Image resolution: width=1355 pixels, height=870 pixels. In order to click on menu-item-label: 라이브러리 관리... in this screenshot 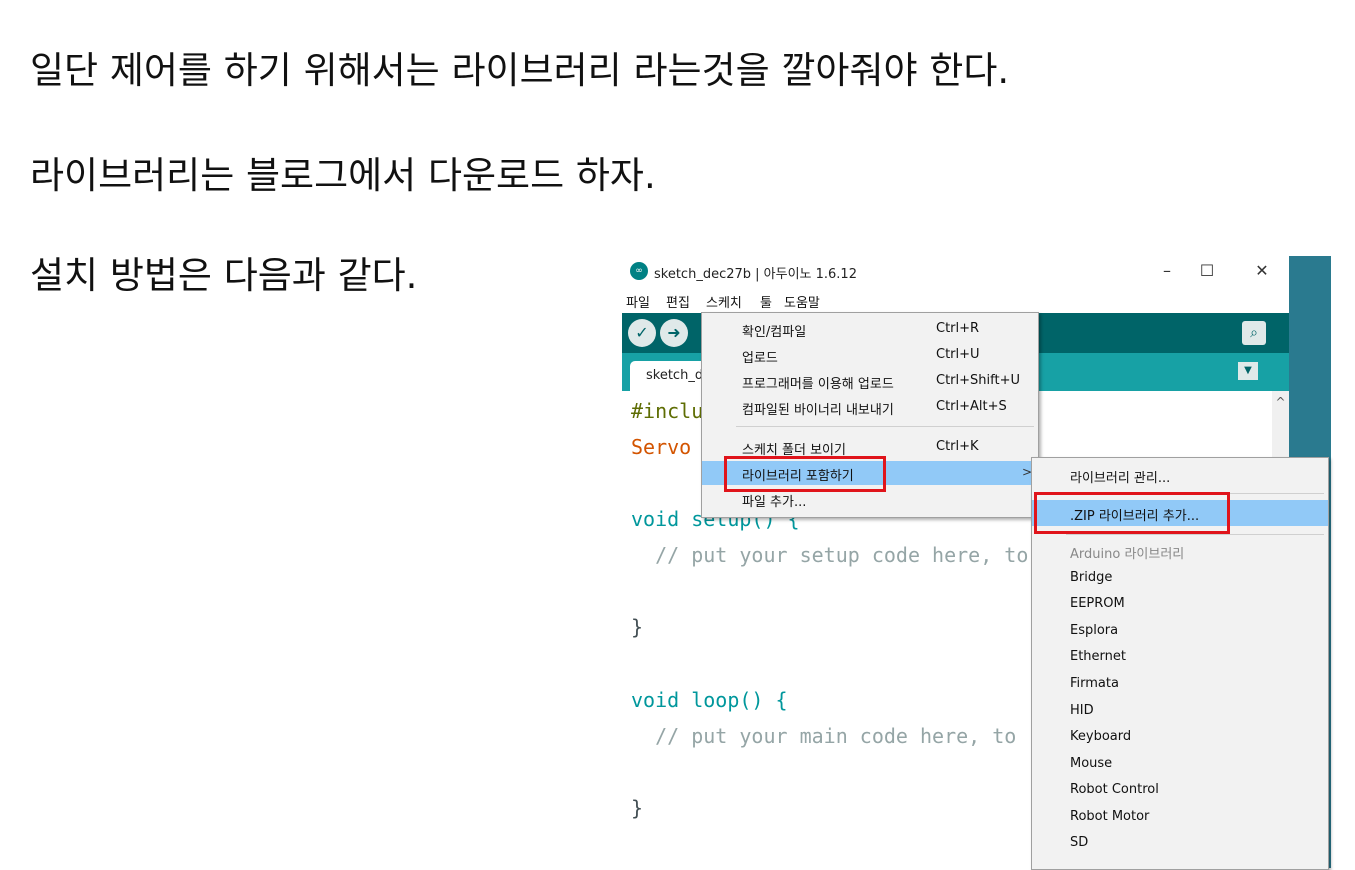, I will do `click(1120, 478)`.